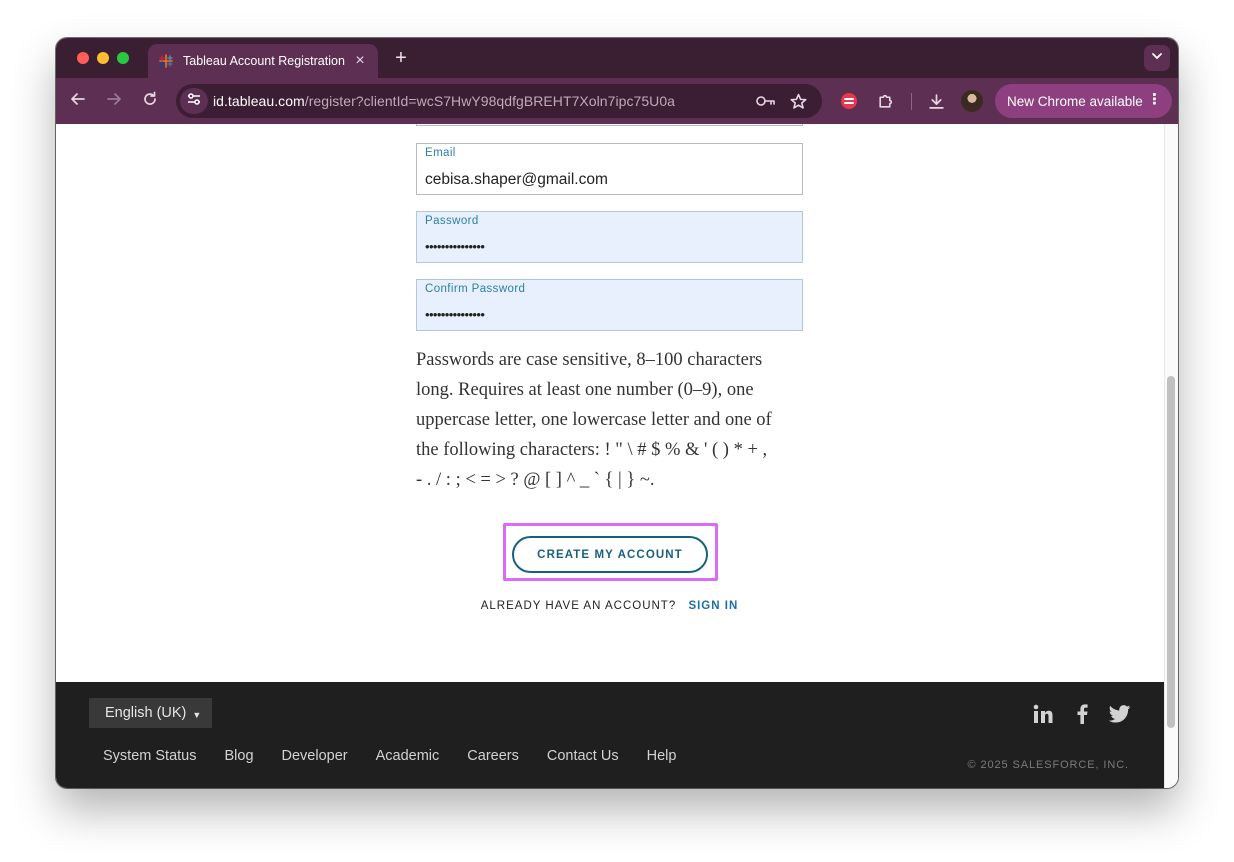 This screenshot has width=1234, height=862. I want to click on profile-avatar, so click(972, 101).